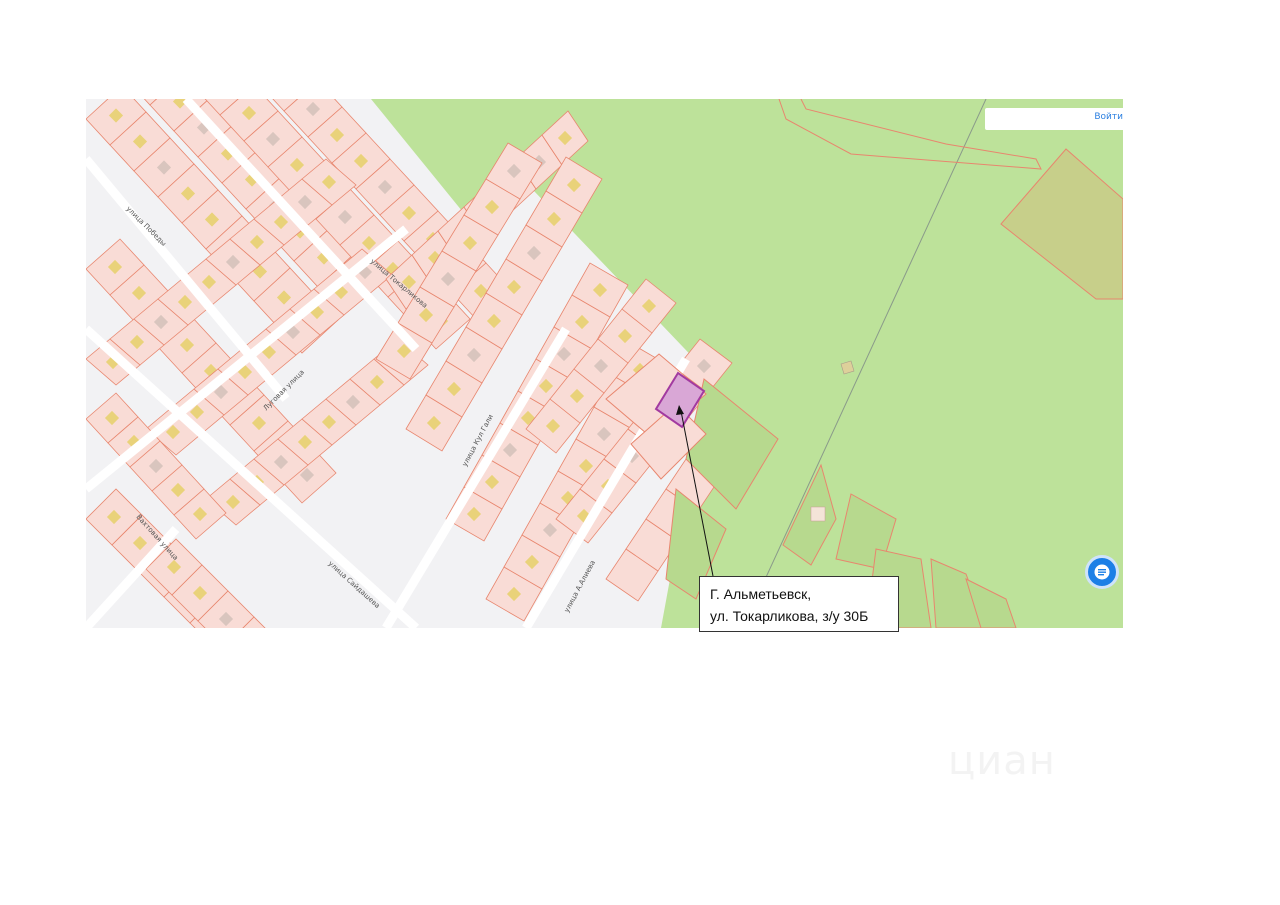 The height and width of the screenshot is (905, 1280). What do you see at coordinates (146, 226) in the screenshot?
I see `street-label-pobedy: улица Победы` at bounding box center [146, 226].